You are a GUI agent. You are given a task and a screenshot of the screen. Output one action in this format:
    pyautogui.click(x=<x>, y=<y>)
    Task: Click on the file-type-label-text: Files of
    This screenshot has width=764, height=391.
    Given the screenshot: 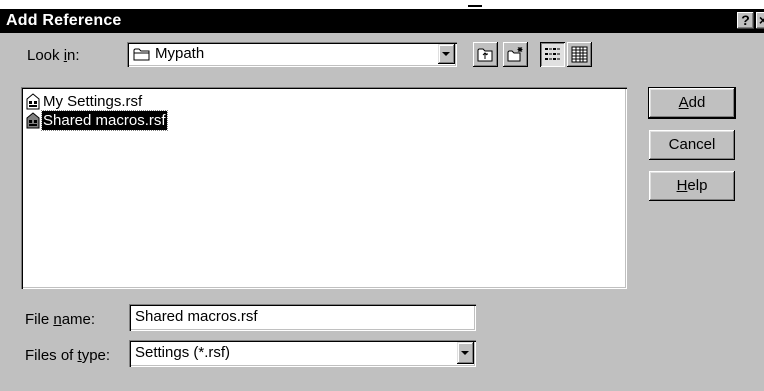 What is the action you would take?
    pyautogui.click(x=51, y=355)
    